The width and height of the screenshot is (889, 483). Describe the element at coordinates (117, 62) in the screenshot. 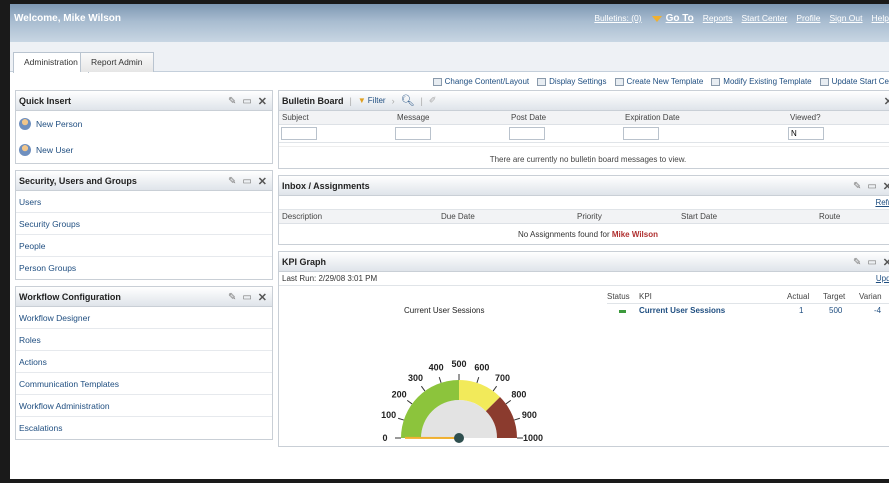

I see `tab-report-admin: Report Admin` at that location.